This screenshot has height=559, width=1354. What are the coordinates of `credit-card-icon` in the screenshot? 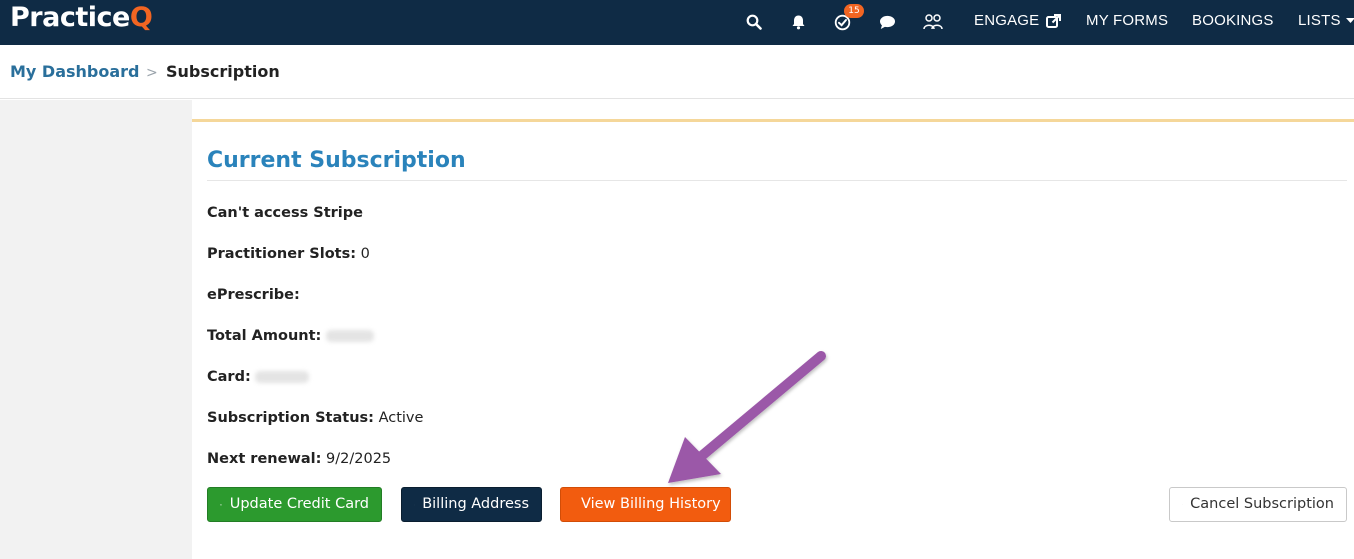 It's located at (221, 504).